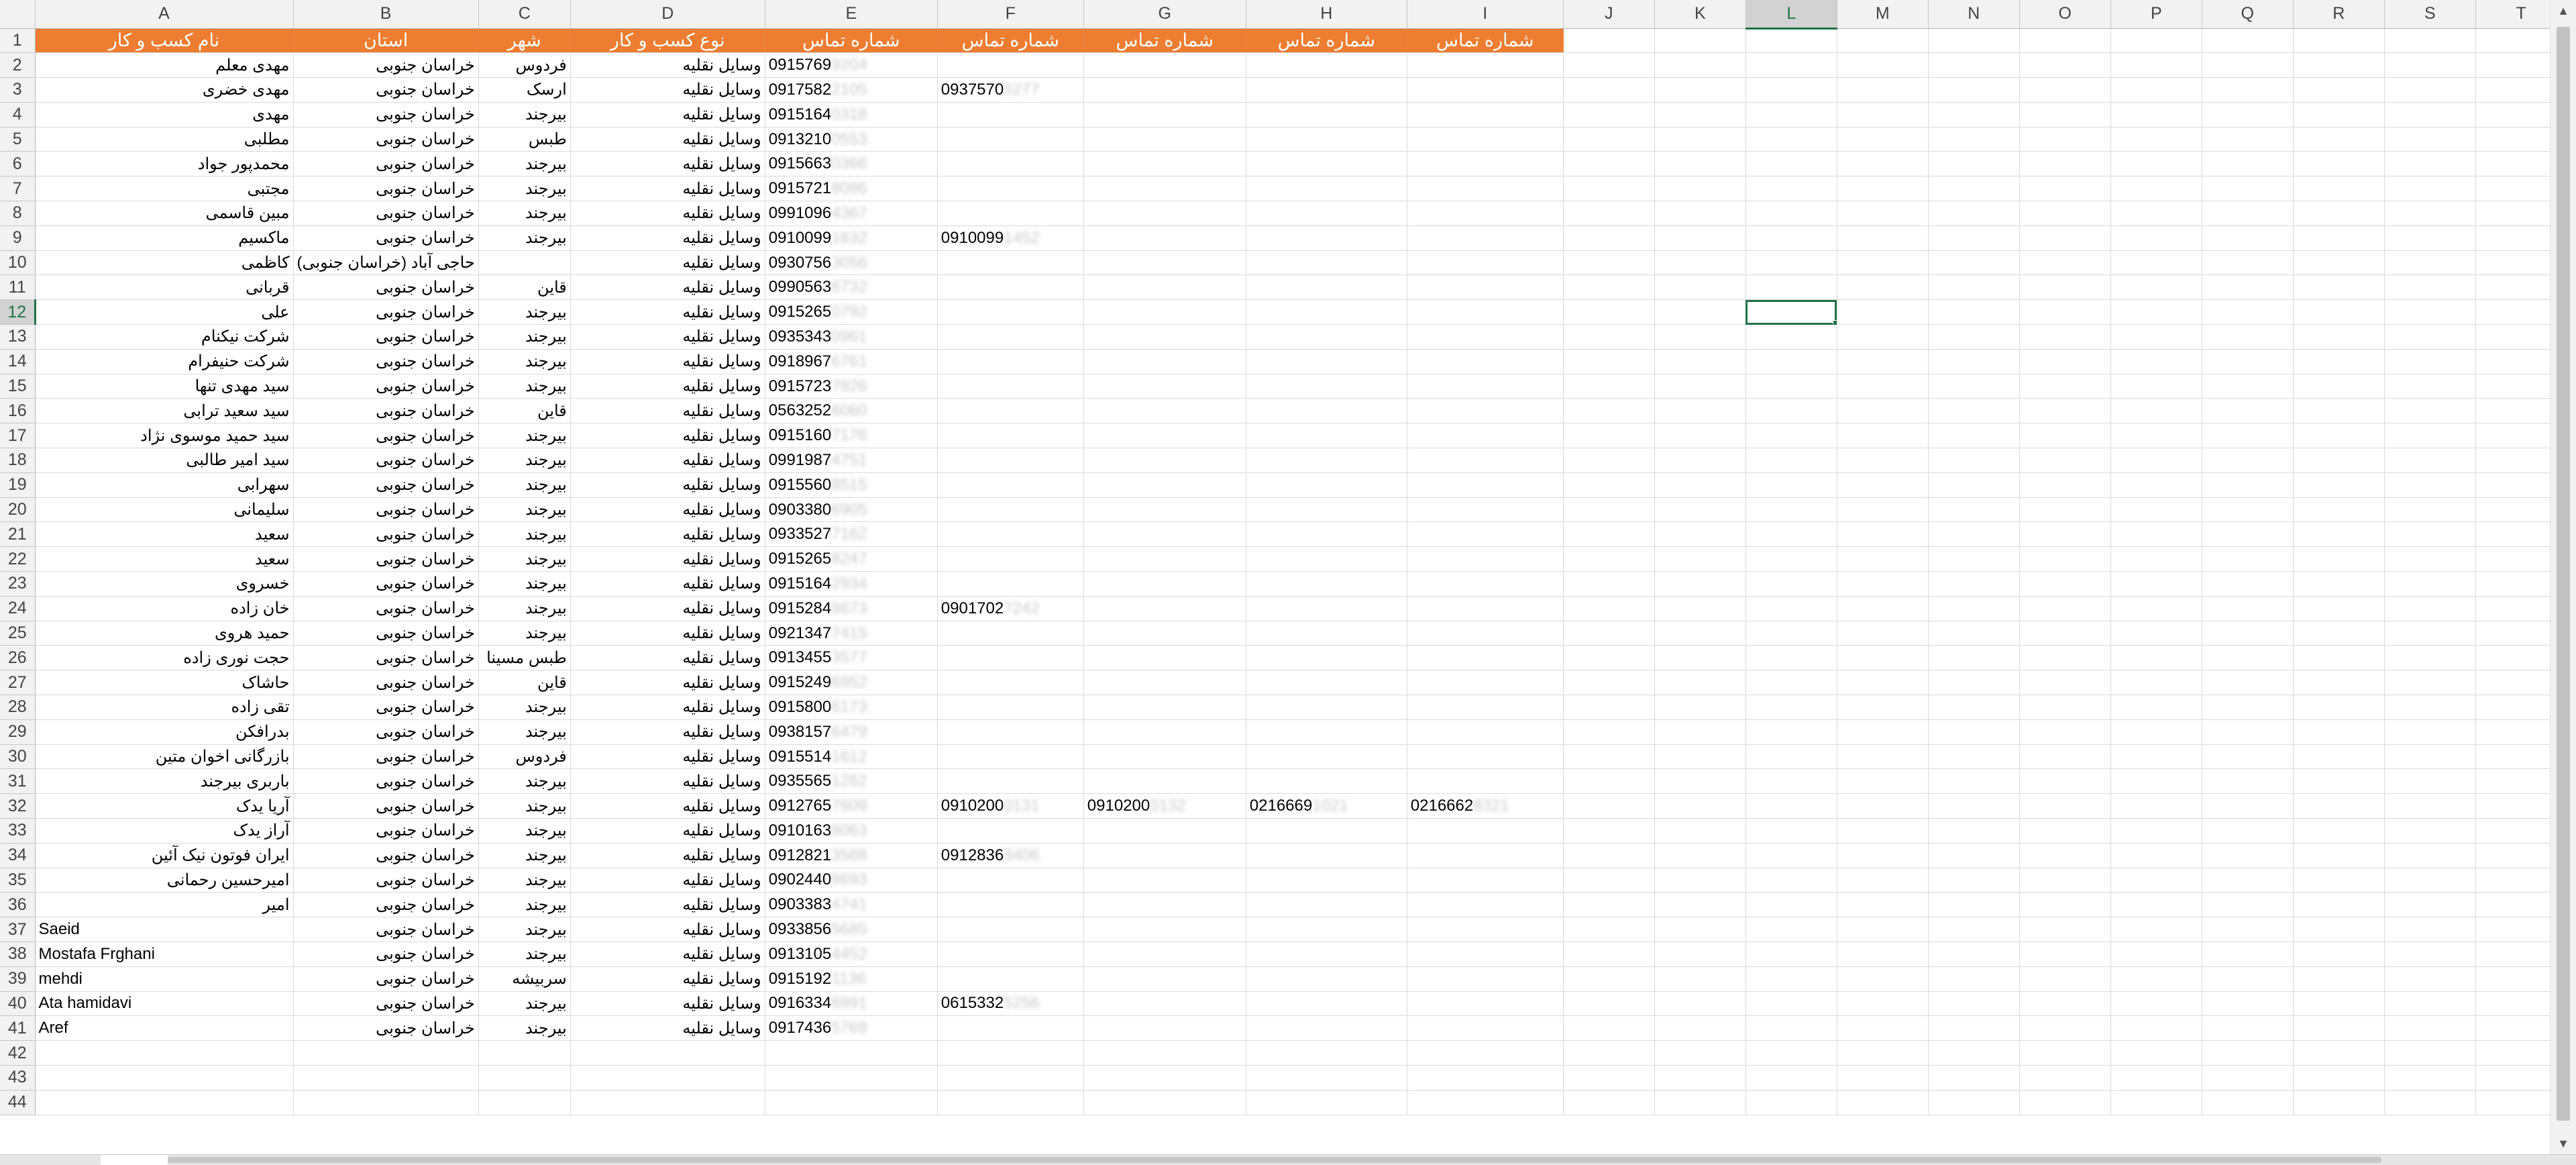 The image size is (2576, 1165). Describe the element at coordinates (164, 263) in the screenshot. I see `business-name-cell: کاظمی` at that location.